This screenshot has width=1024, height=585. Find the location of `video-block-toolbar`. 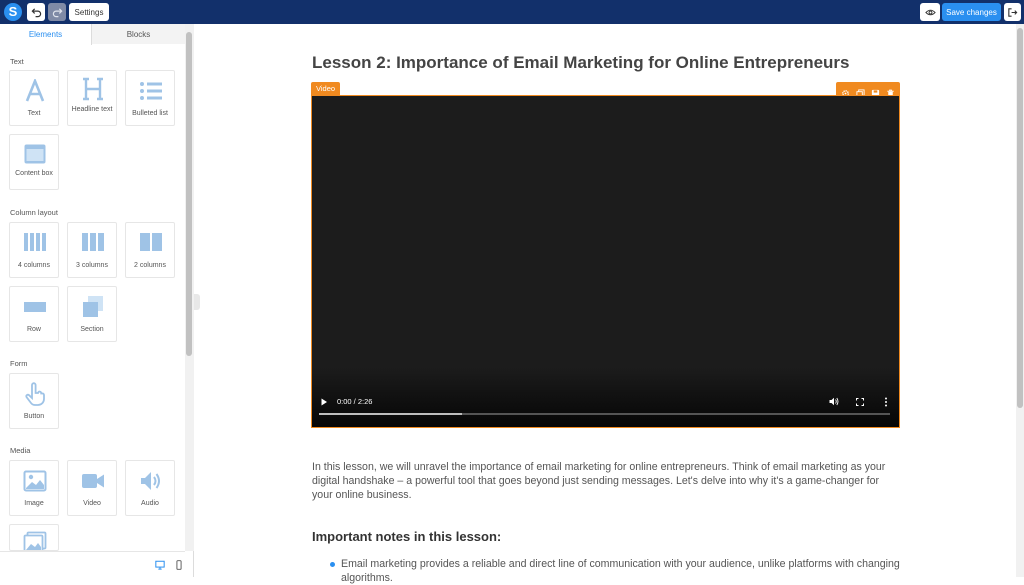

video-block-toolbar is located at coordinates (868, 90).